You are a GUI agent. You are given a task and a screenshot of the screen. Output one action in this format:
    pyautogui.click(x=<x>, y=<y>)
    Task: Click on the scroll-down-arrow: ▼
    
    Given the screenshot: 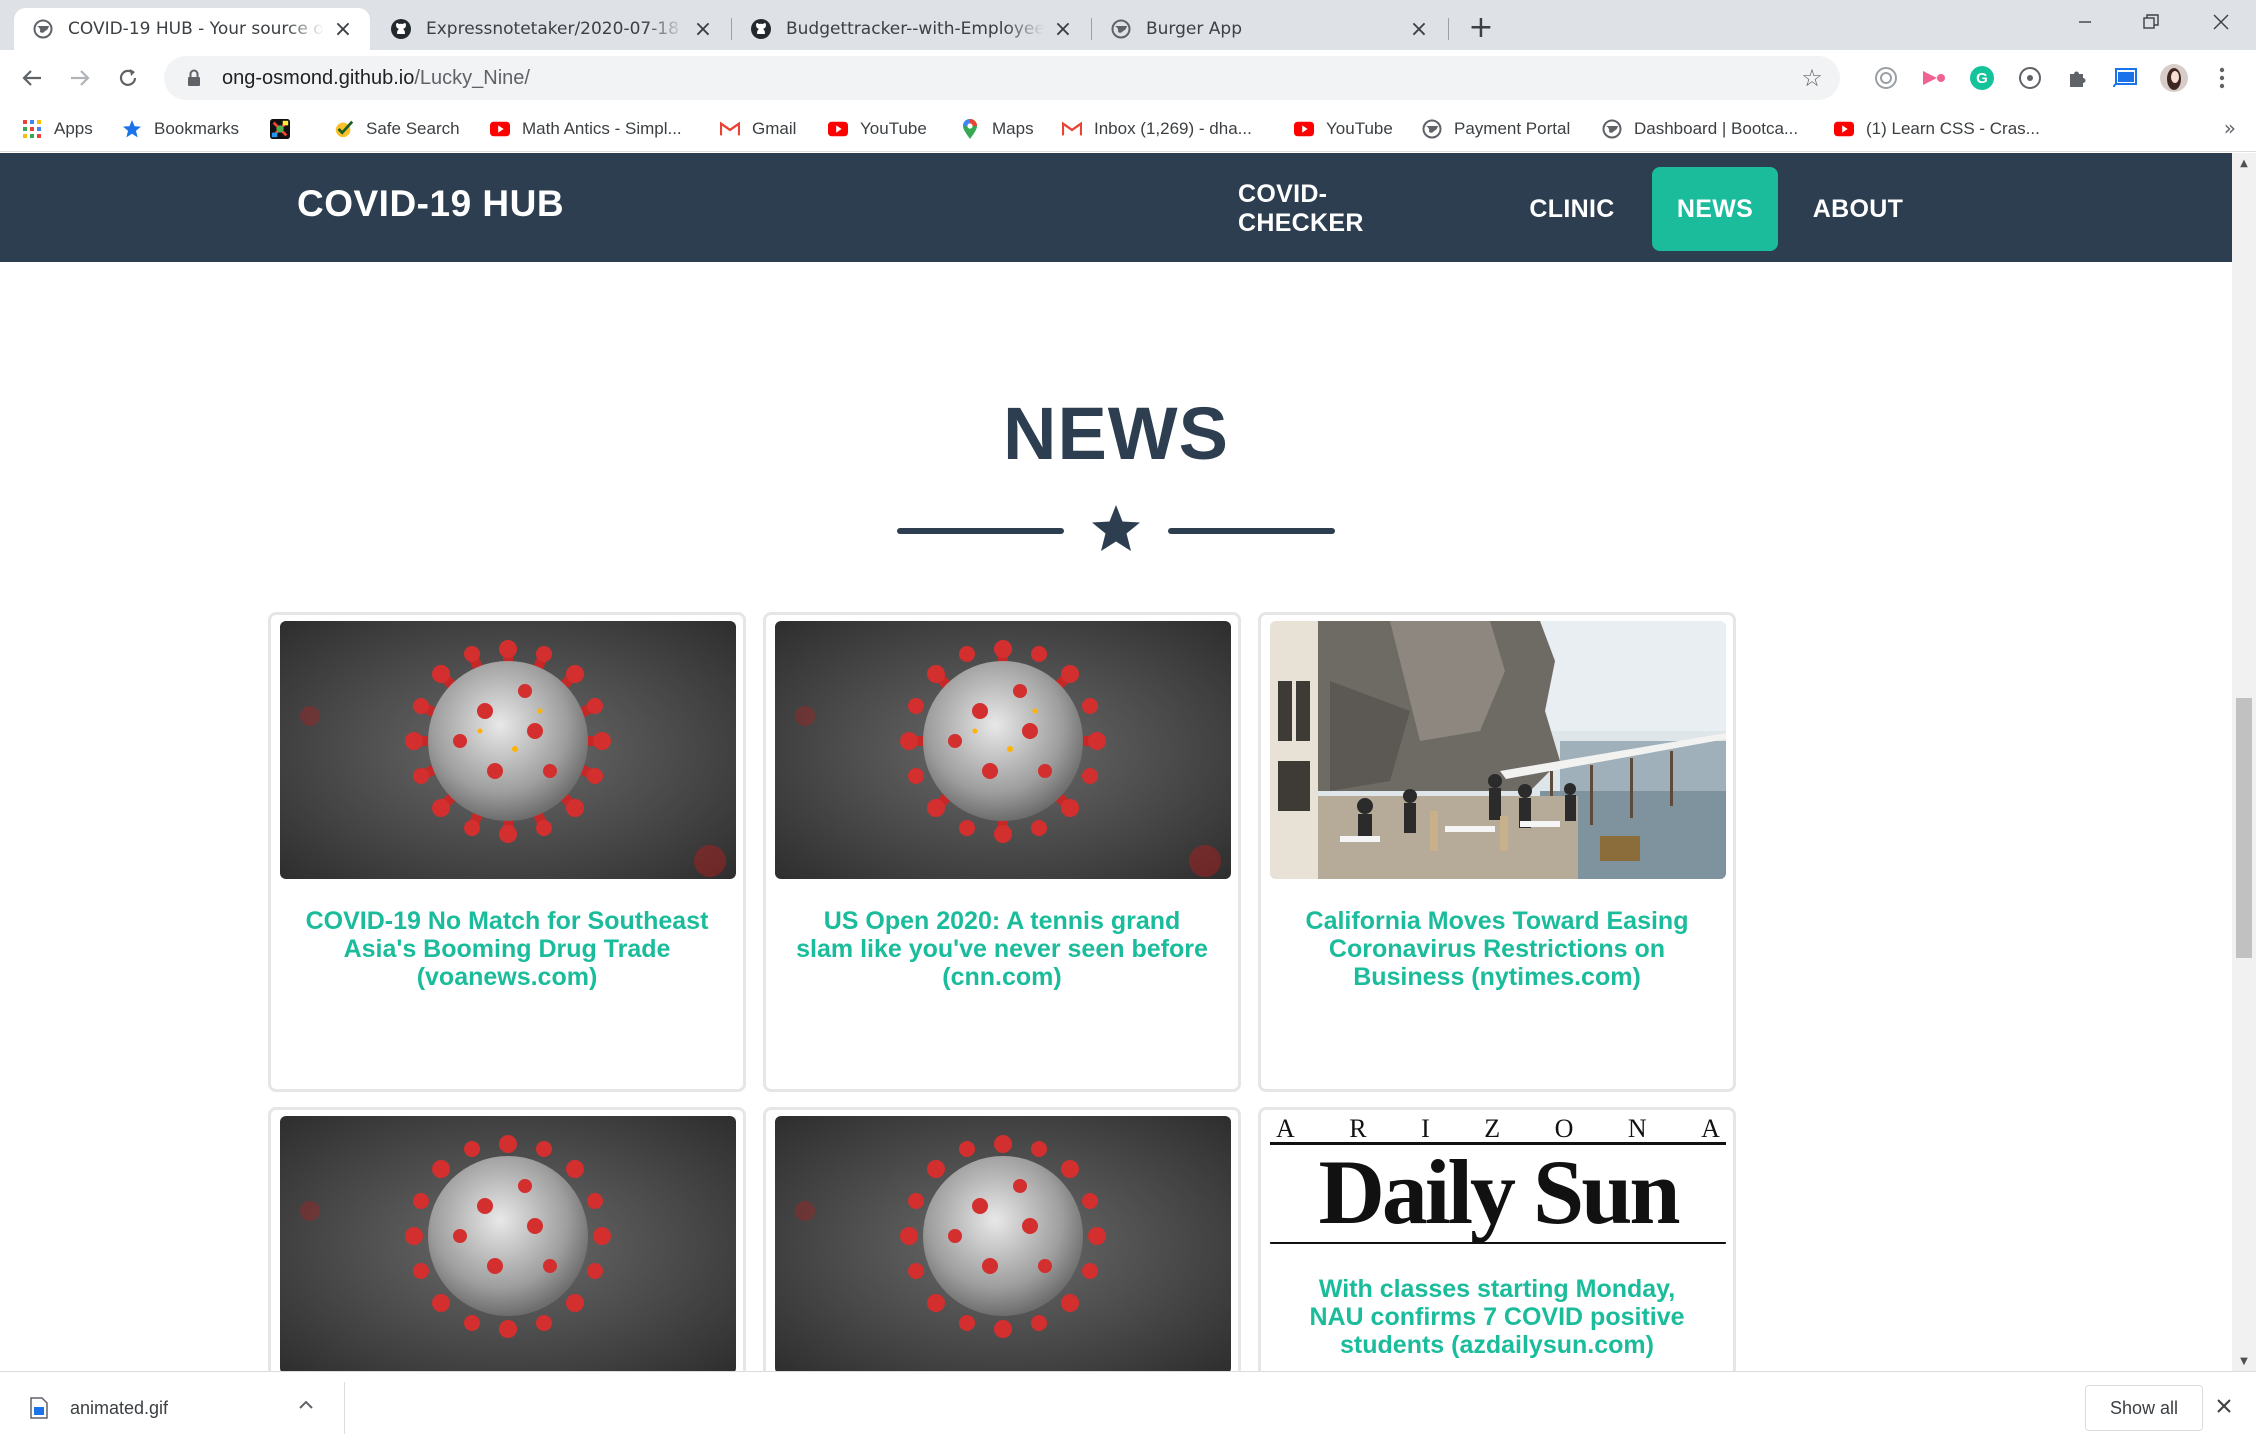 What is the action you would take?
    pyautogui.click(x=2244, y=1361)
    